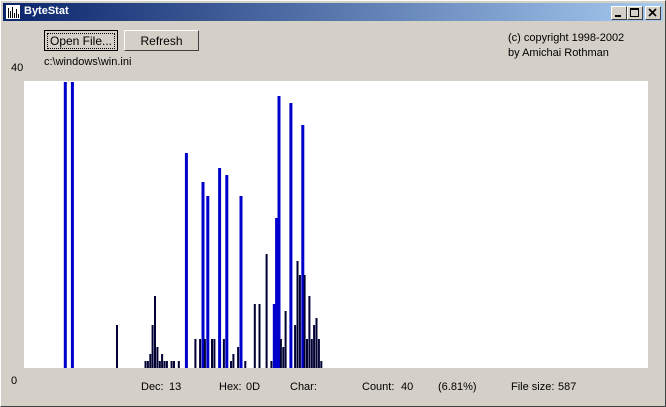 This screenshot has width=666, height=407. Describe the element at coordinates (175, 387) in the screenshot. I see `dec-value: 13` at that location.